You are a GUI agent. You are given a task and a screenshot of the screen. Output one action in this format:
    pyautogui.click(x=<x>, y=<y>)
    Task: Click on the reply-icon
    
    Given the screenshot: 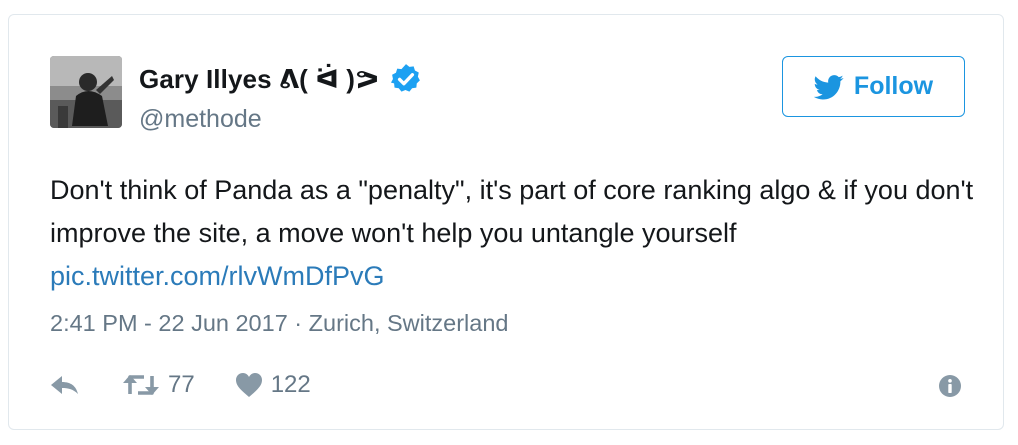 What is the action you would take?
    pyautogui.click(x=64, y=385)
    